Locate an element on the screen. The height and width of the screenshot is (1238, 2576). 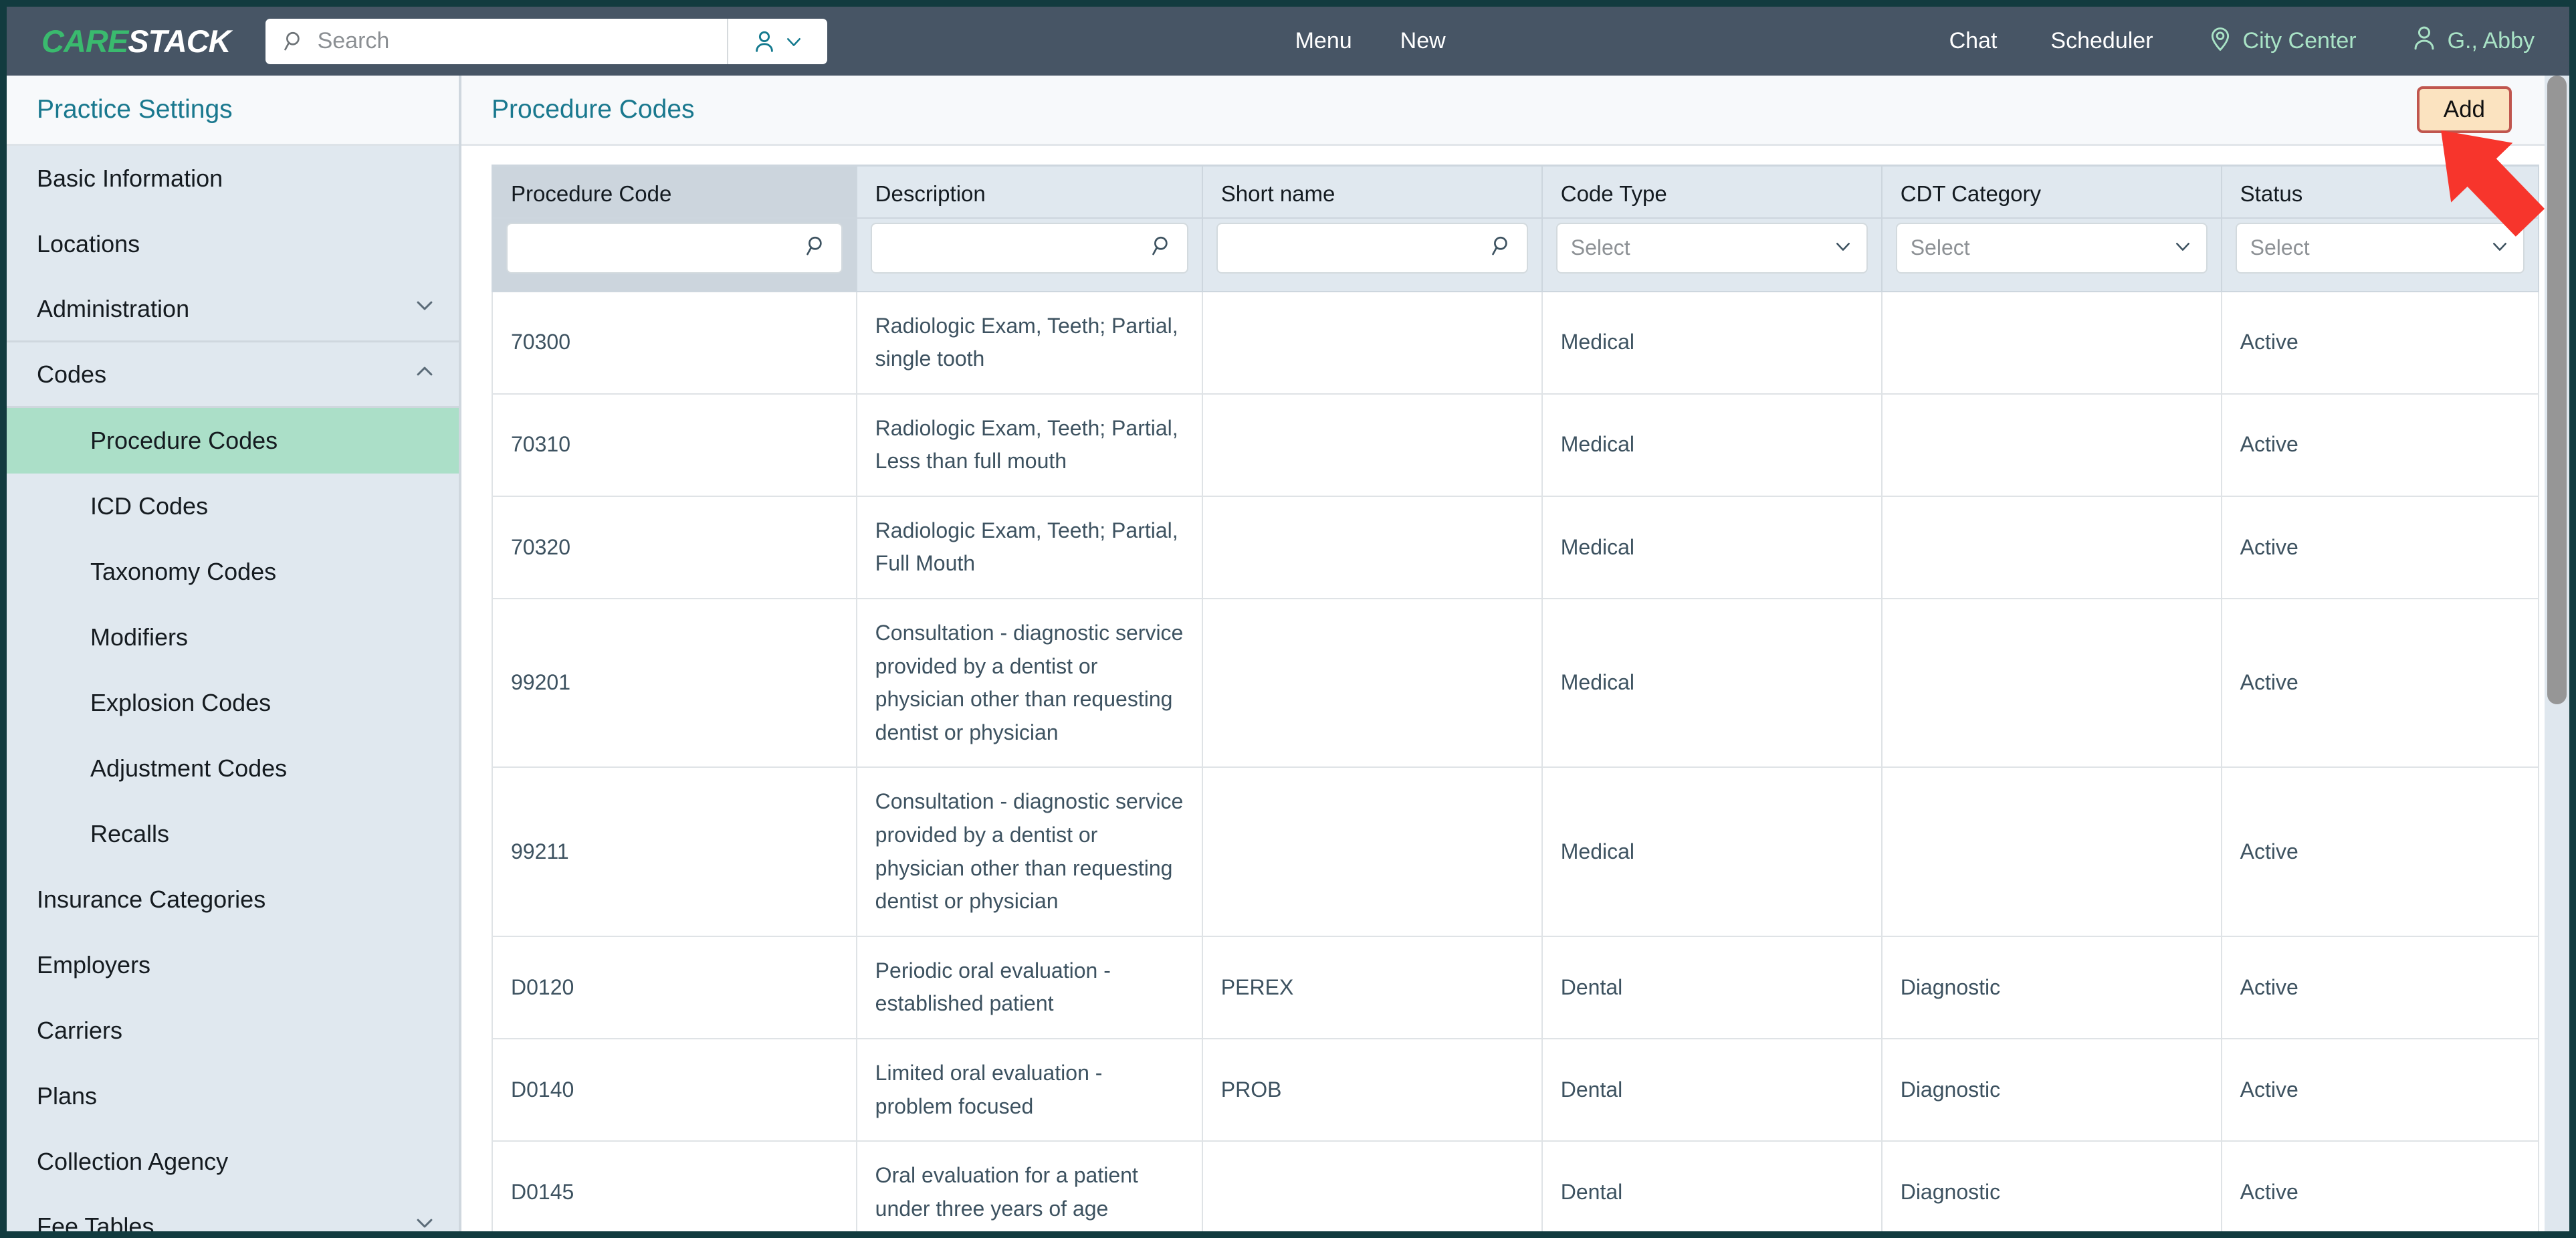
filter-select-status: Select is located at coordinates (2380, 248).